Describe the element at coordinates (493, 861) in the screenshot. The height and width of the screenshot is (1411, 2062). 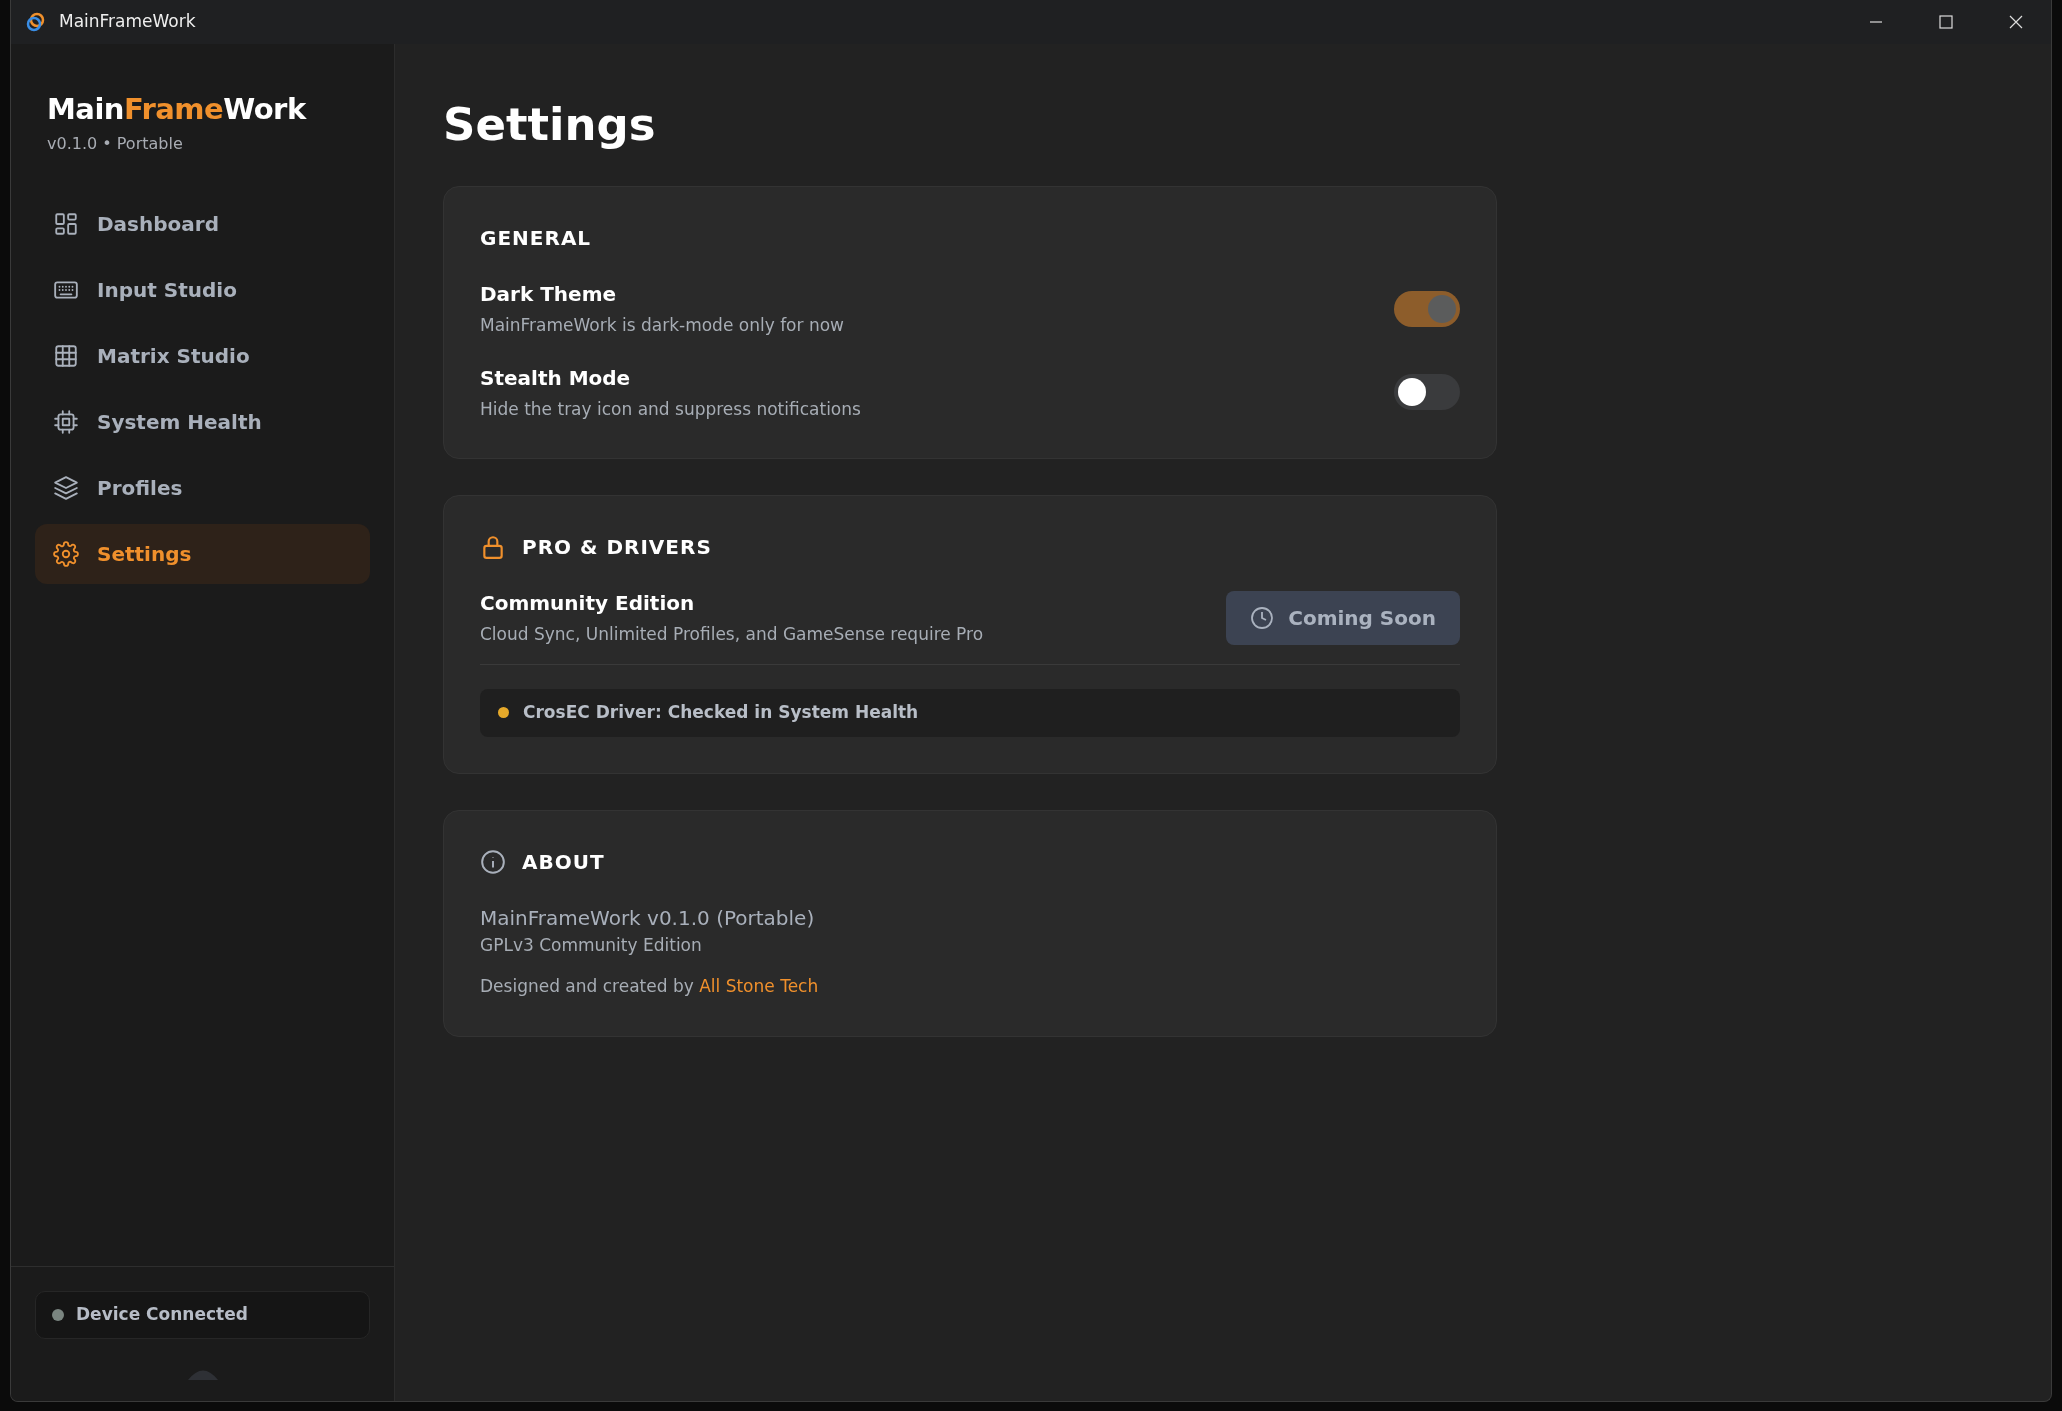
I see `info-icon` at that location.